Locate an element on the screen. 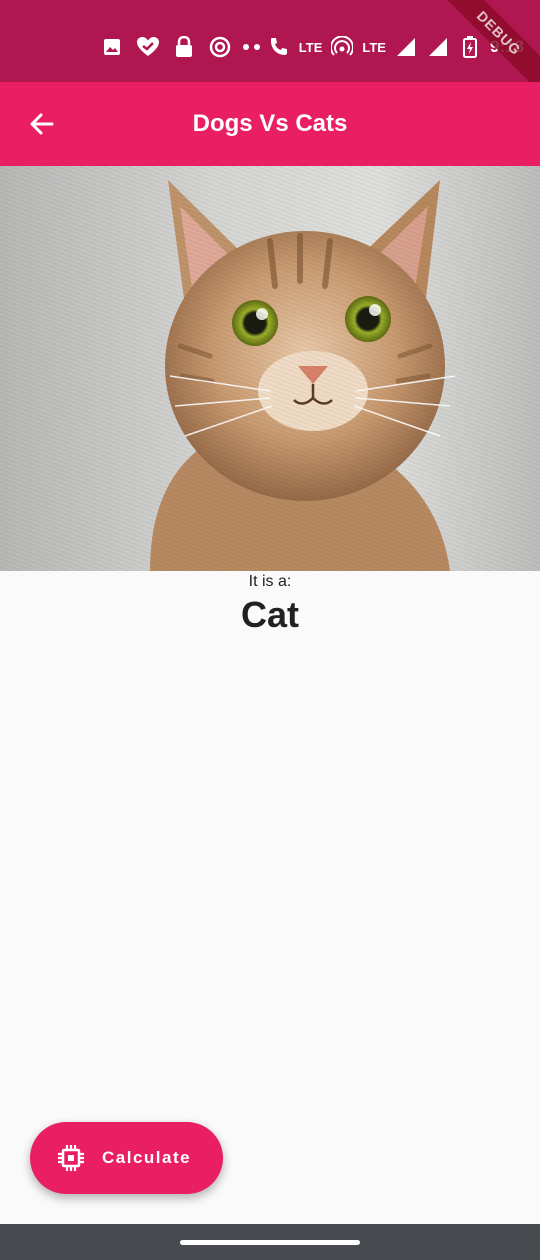 This screenshot has width=540, height=1260. system-navigation-bar is located at coordinates (270, 1242).